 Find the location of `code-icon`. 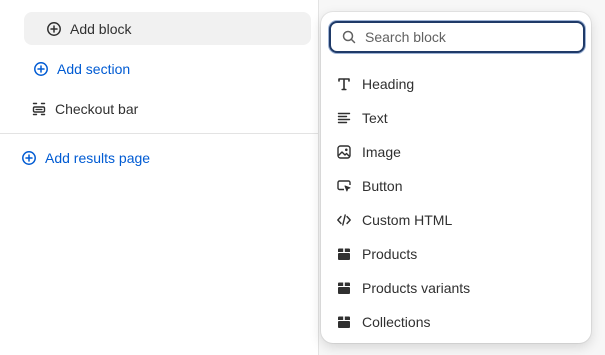

code-icon is located at coordinates (344, 220).